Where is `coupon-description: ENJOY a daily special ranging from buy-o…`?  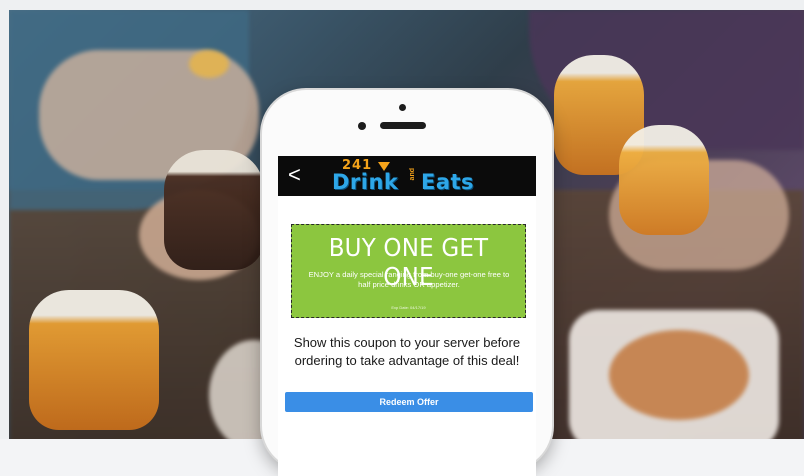
coupon-description: ENJOY a daily special ranging from buy-o… is located at coordinates (409, 279).